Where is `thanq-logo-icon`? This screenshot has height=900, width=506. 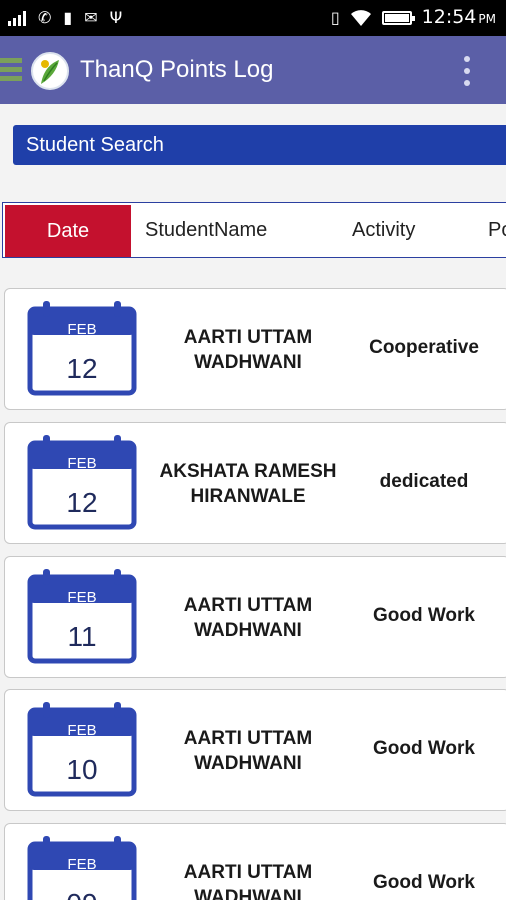
thanq-logo-icon is located at coordinates (50, 71).